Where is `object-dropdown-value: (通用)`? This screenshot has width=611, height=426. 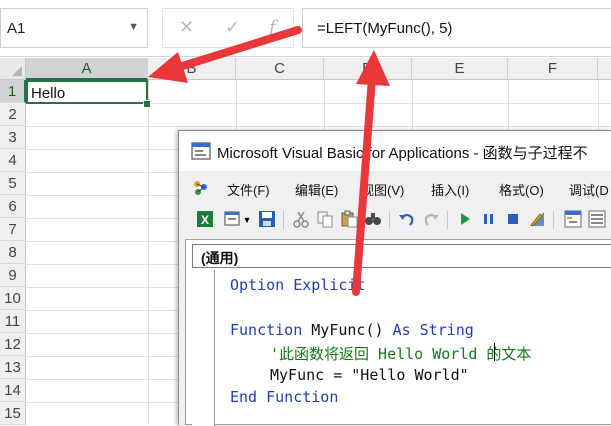
object-dropdown-value: (通用) is located at coordinates (220, 258).